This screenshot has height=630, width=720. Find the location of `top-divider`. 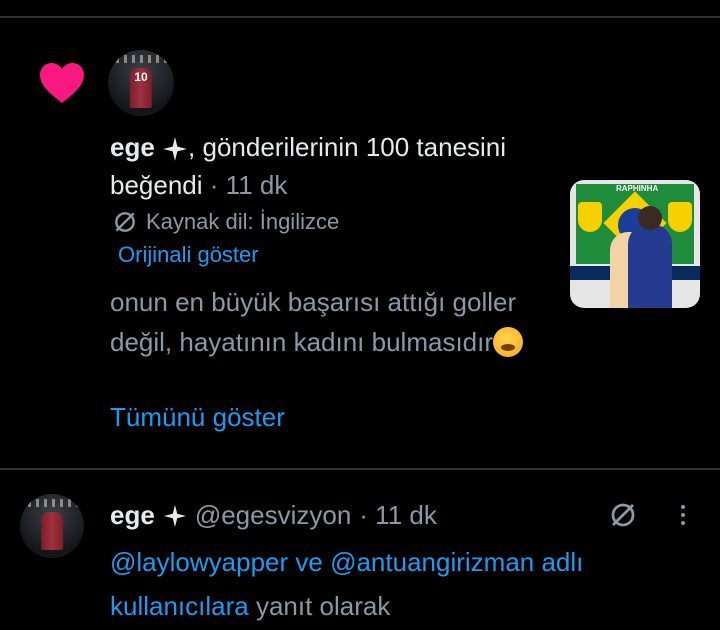

top-divider is located at coordinates (360, 17).